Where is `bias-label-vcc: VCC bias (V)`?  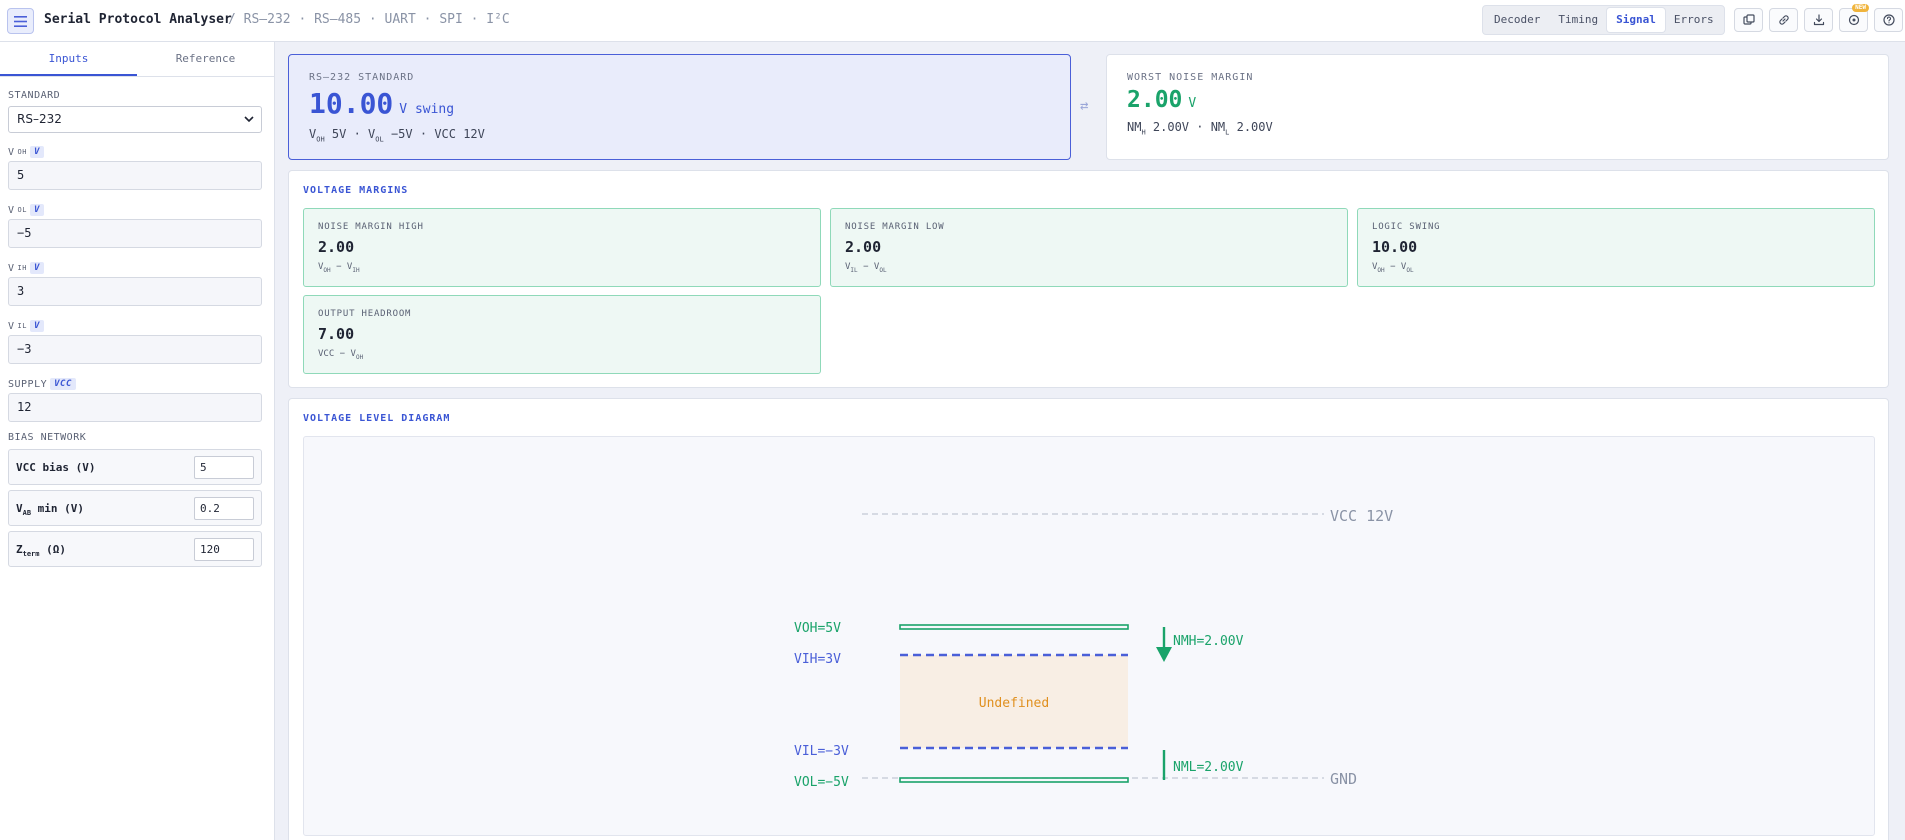
bias-label-vcc: VCC bias (V) is located at coordinates (56, 467).